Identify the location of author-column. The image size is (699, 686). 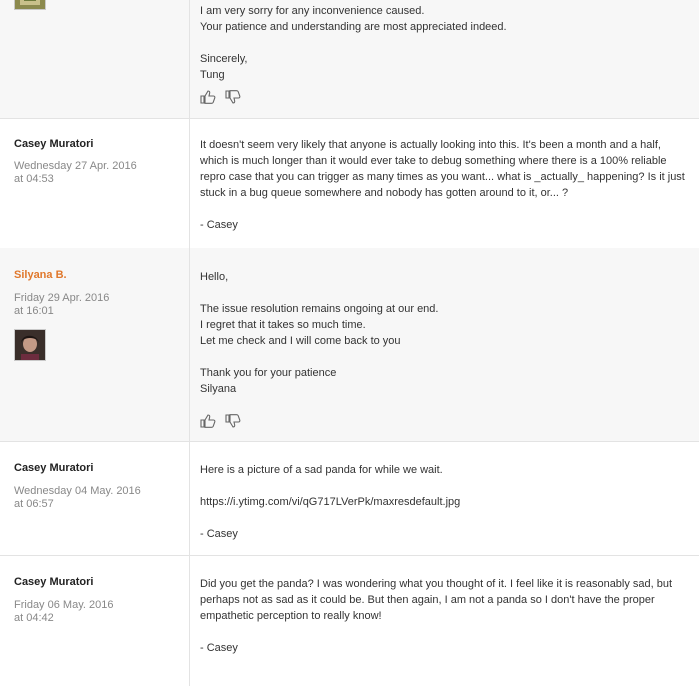
(95, 59).